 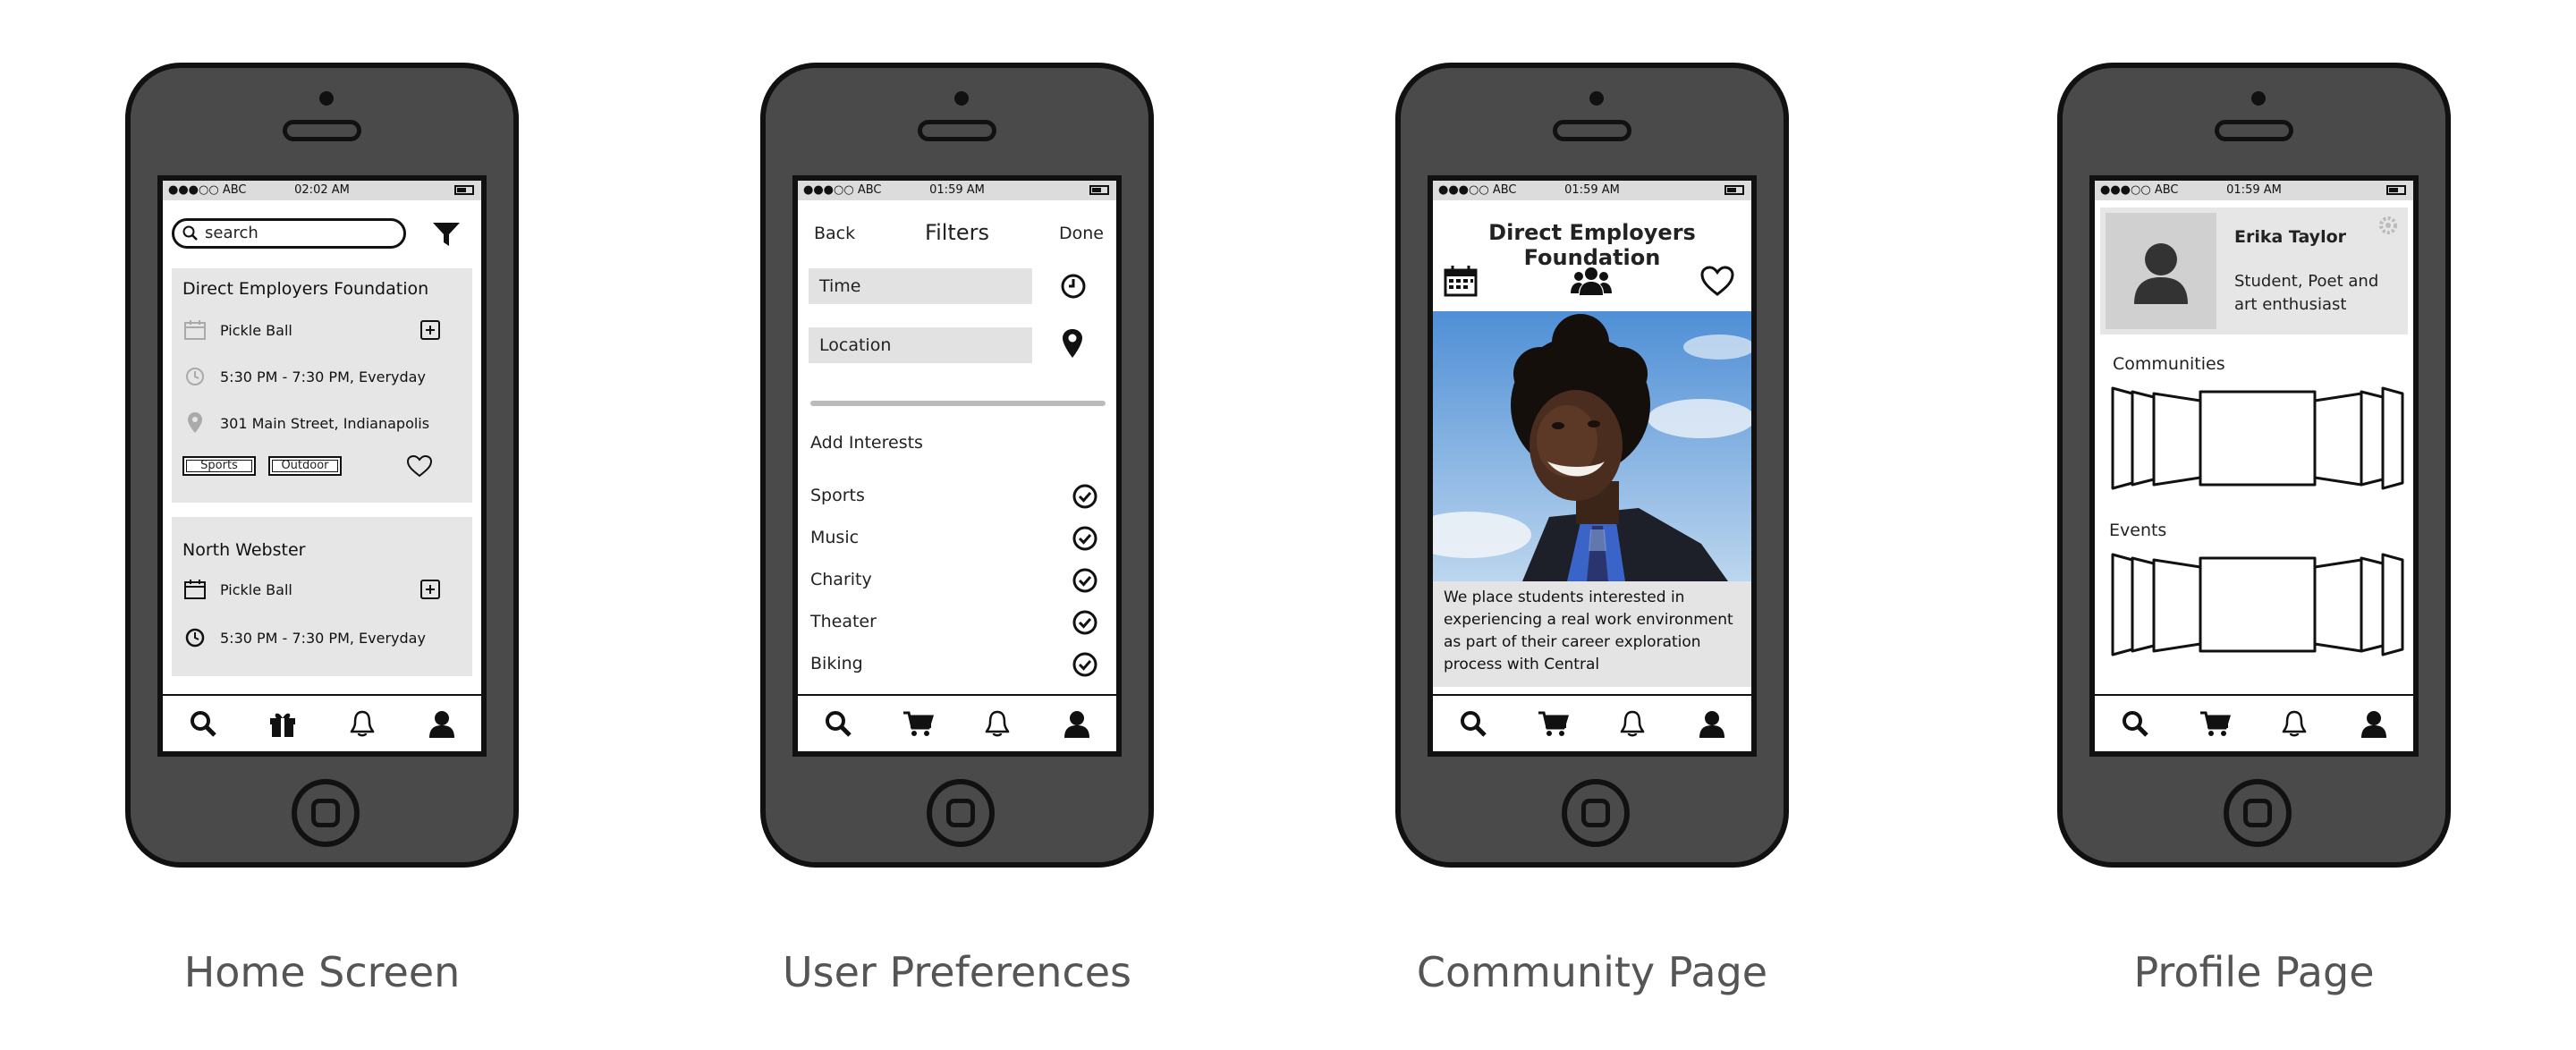 I want to click on section-heading: Events, so click(x=2138, y=530).